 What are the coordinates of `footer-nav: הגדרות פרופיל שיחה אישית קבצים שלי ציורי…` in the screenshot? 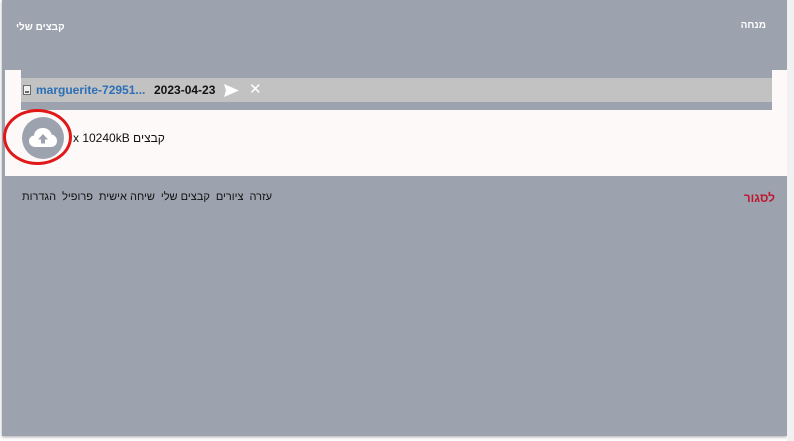 It's located at (144, 197).